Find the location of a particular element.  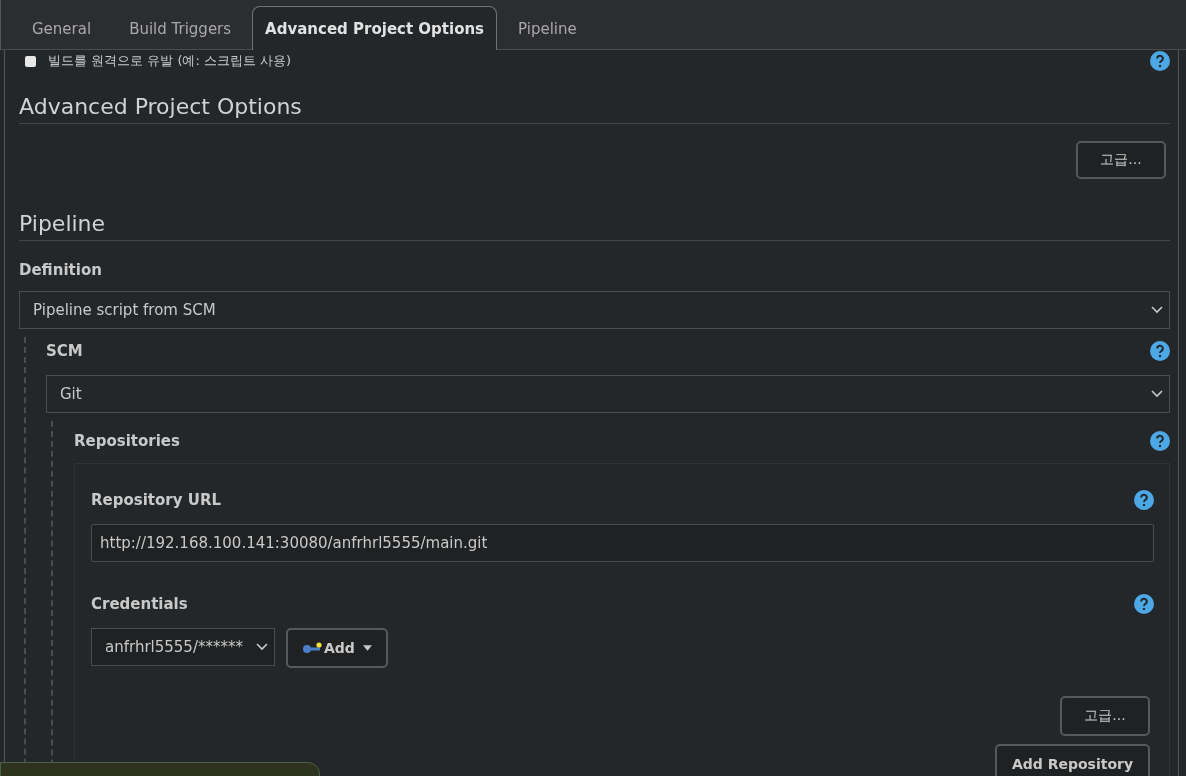

field-label: Repository URL is located at coordinates (156, 500).